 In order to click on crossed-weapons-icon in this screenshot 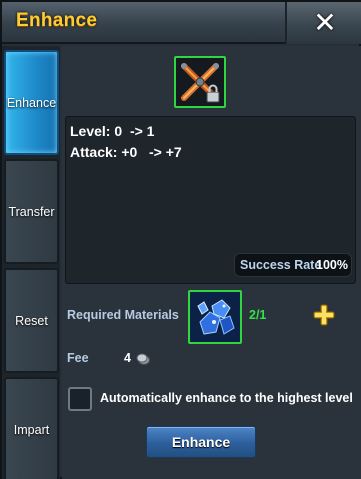, I will do `click(200, 82)`.